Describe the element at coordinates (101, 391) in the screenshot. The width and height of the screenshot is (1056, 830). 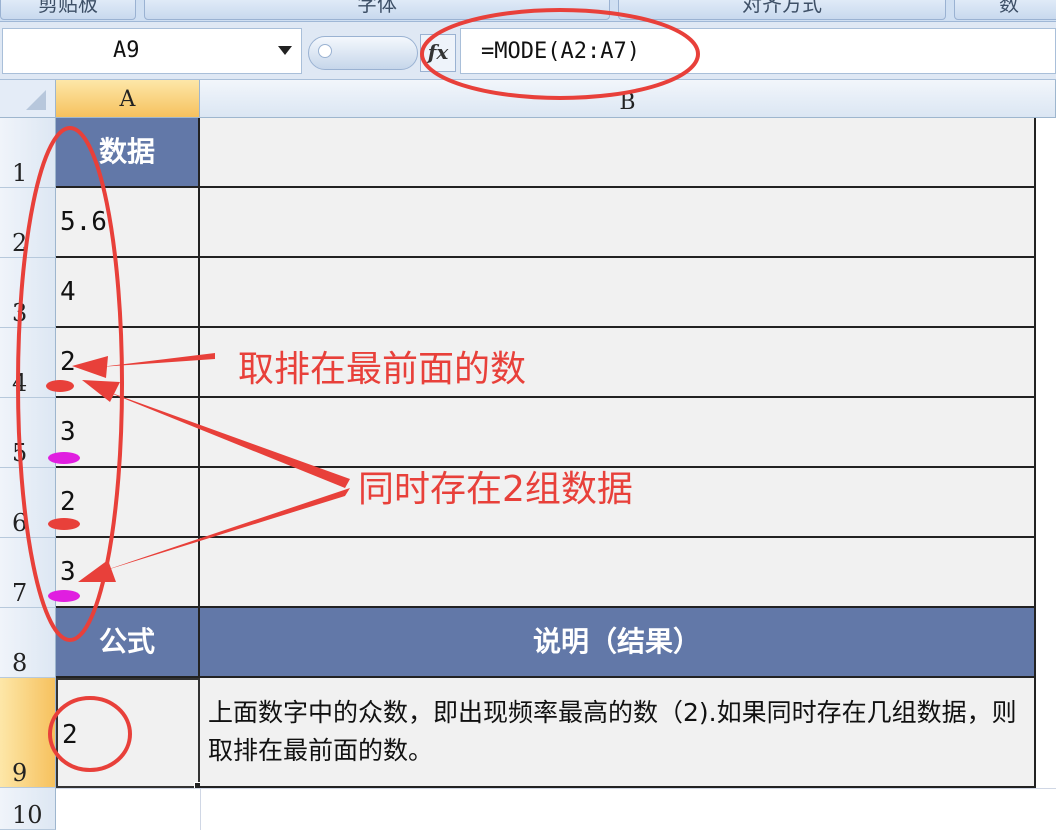
I see `arrowhead-second-note-upper` at that location.